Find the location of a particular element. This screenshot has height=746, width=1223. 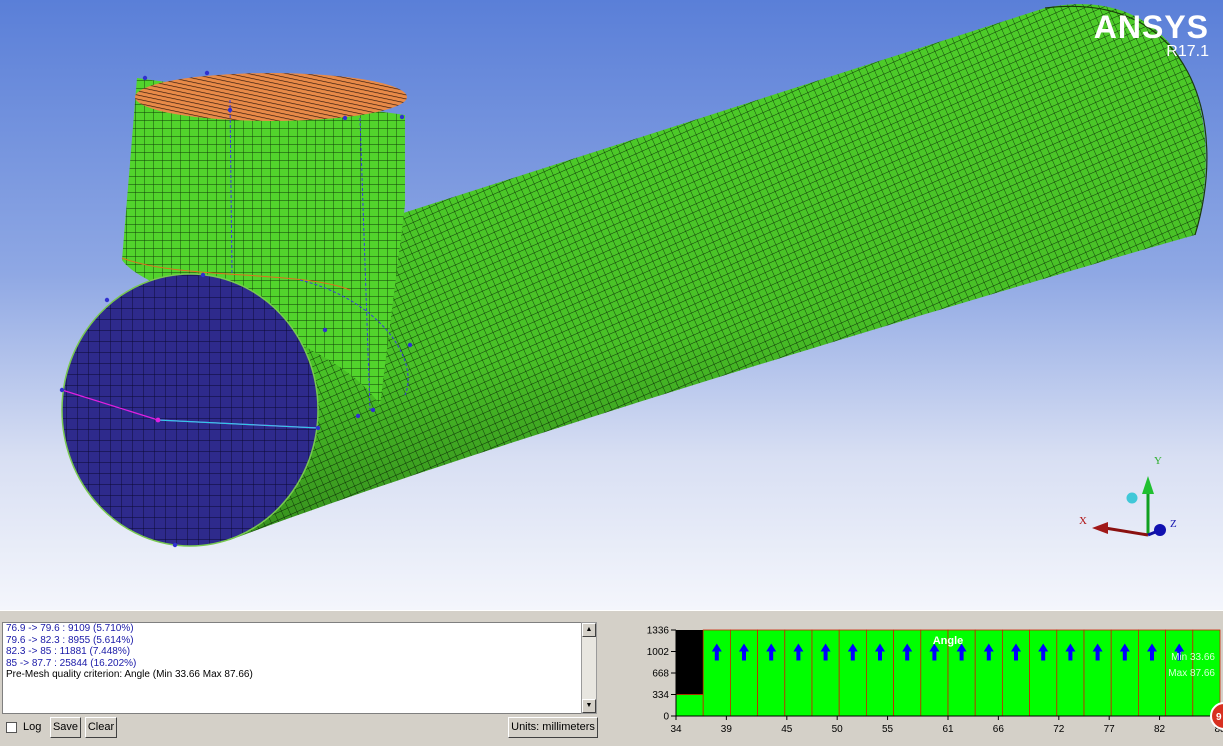

triad-z-label: Z is located at coordinates (1173, 524).